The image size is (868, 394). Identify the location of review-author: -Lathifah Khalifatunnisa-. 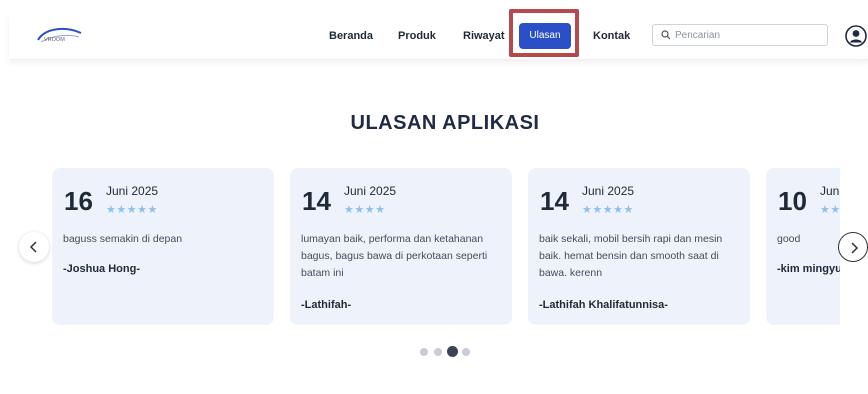
(603, 305).